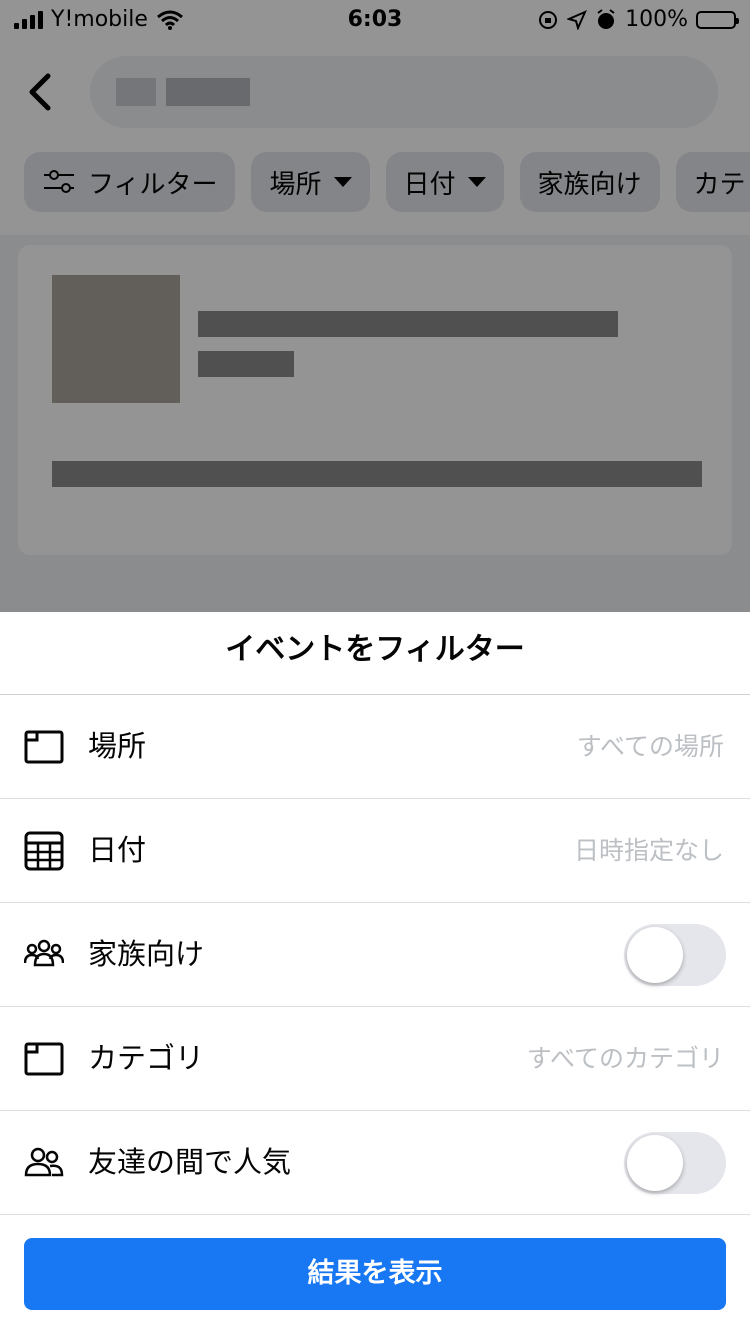 The width and height of the screenshot is (750, 1334). Describe the element at coordinates (44, 953) in the screenshot. I see `family-icon` at that location.